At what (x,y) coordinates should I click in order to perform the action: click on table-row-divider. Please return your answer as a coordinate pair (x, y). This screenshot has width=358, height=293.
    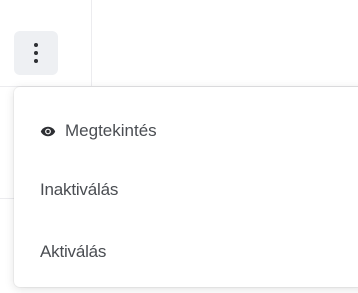
    Looking at the image, I should click on (7, 198).